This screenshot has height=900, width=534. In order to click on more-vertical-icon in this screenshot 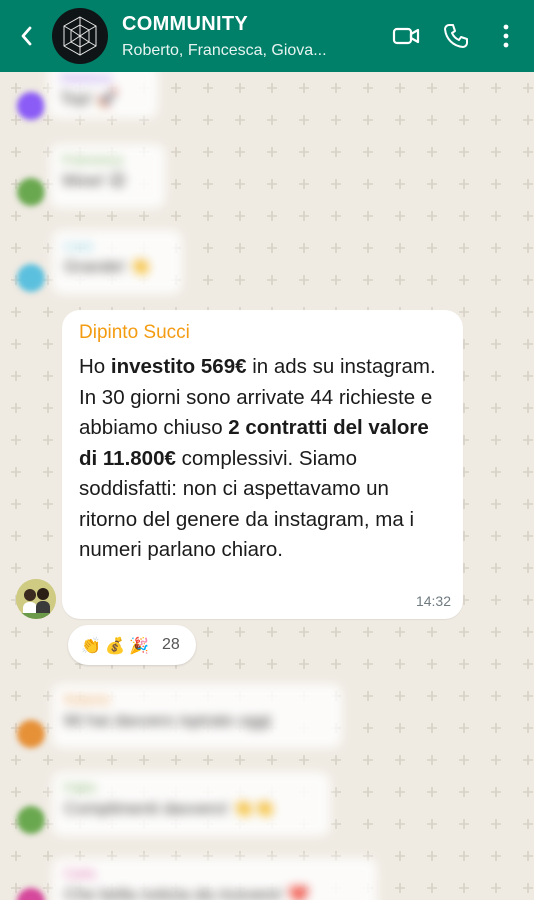, I will do `click(506, 36)`.